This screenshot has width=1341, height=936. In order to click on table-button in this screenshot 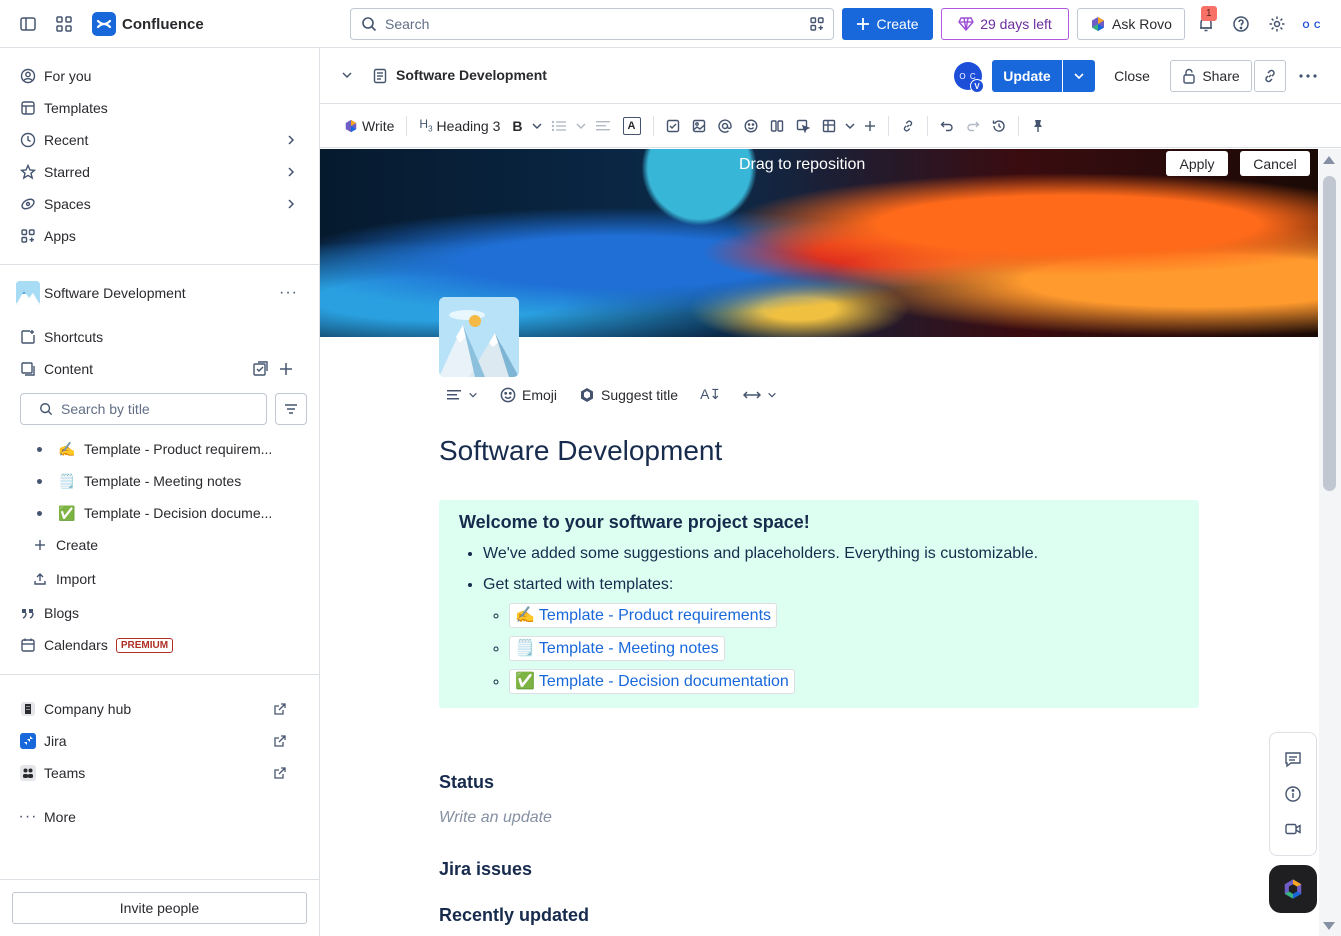, I will do `click(829, 126)`.